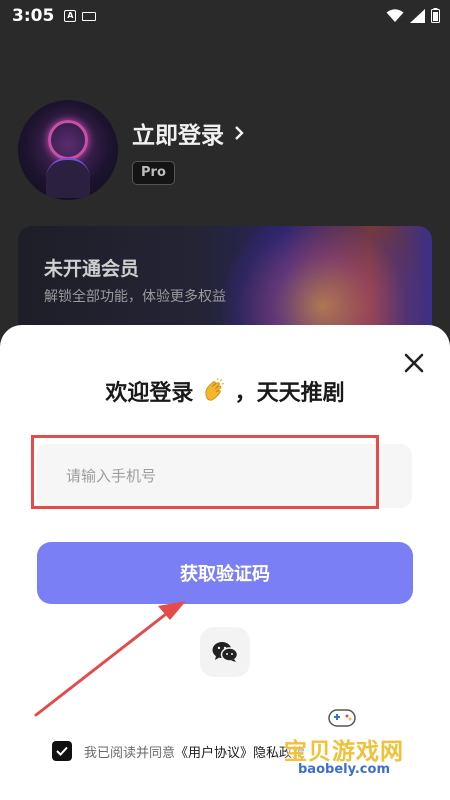 Image resolution: width=450 pixels, height=800 pixels. What do you see at coordinates (68, 140) in the screenshot?
I see `avatar-ring` at bounding box center [68, 140].